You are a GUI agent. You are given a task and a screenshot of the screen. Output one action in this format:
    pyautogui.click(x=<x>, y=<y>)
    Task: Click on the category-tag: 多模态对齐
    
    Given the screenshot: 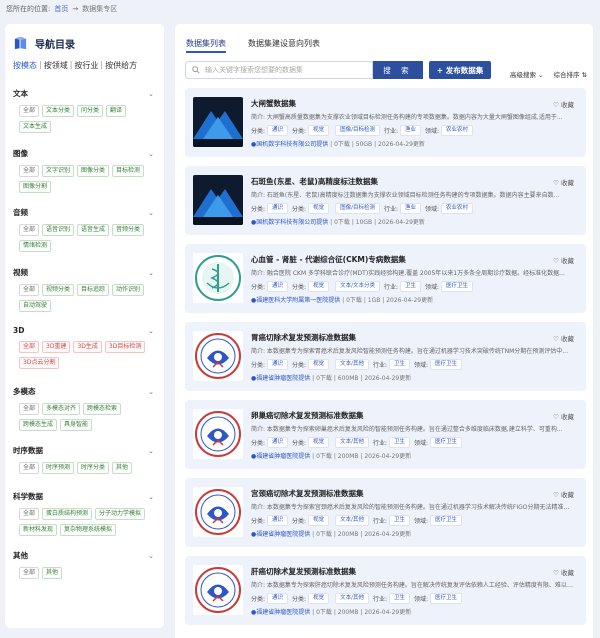 What is the action you would take?
    pyautogui.click(x=61, y=409)
    